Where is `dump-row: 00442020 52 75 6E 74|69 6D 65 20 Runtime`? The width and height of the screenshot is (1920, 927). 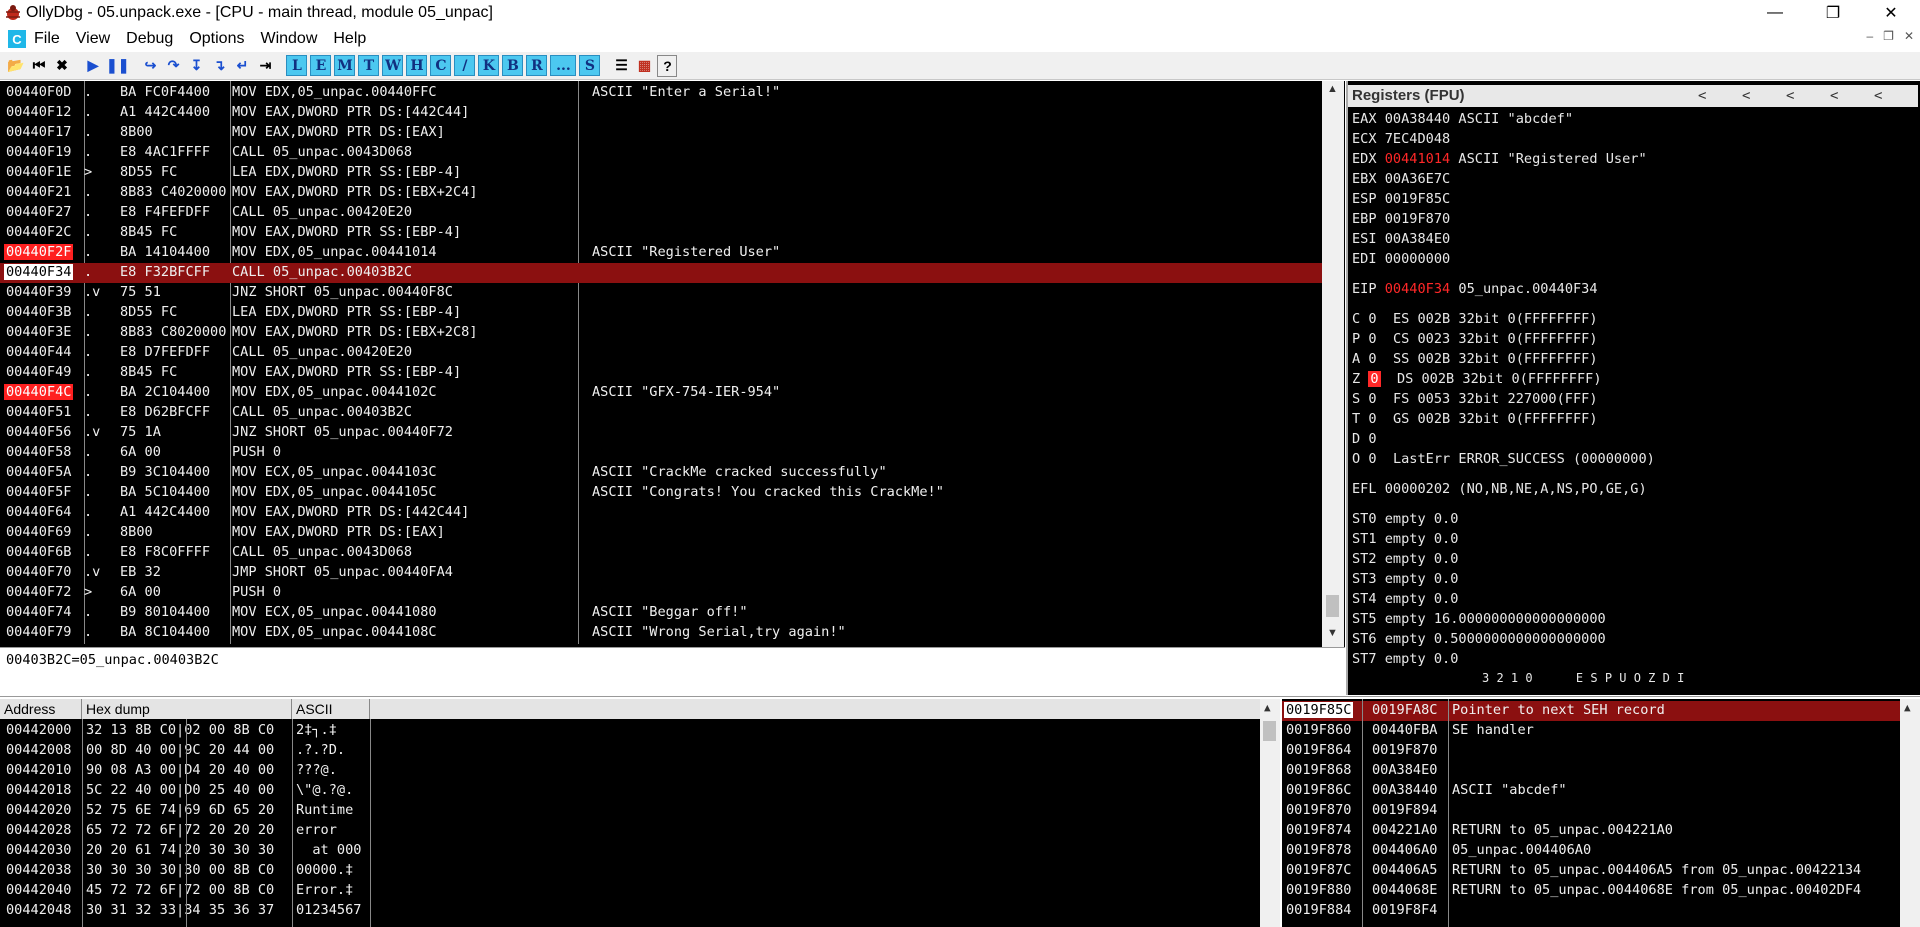 dump-row: 00442020 52 75 6E 74|69 6D 65 20 Runtime is located at coordinates (630, 811).